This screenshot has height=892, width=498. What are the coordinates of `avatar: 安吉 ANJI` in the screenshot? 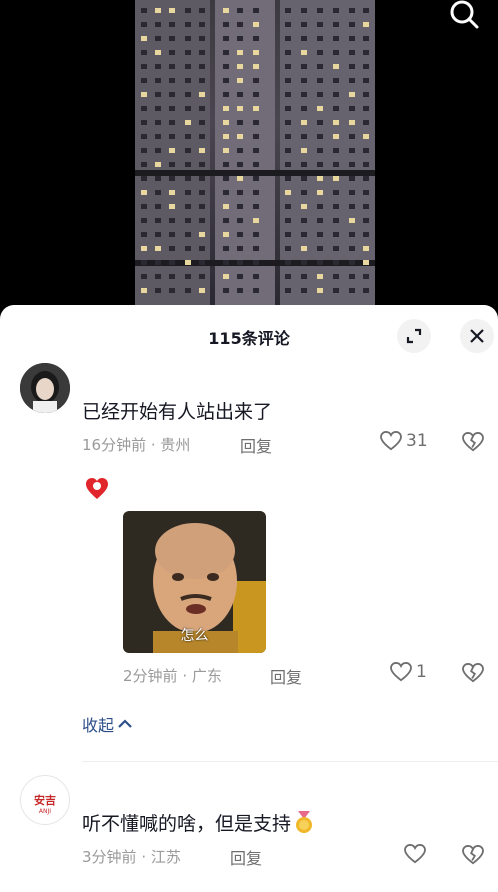 It's located at (45, 800).